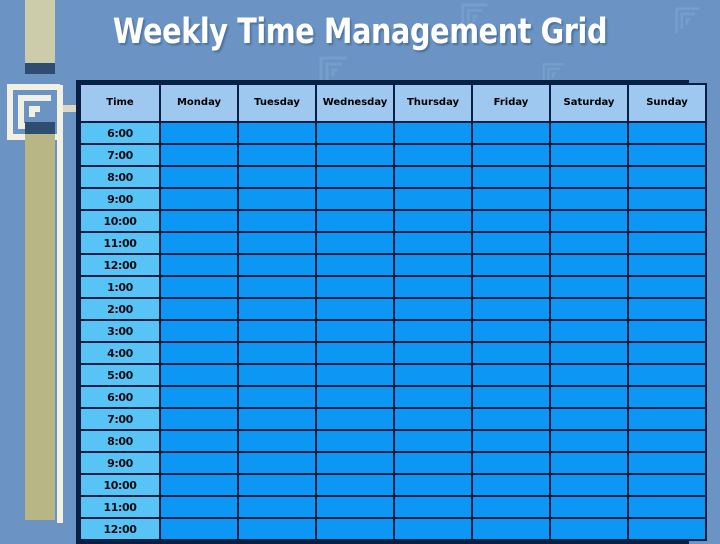 Image resolution: width=720 pixels, height=544 pixels. Describe the element at coordinates (355, 103) in the screenshot. I see `column-header-day: Wednesday` at that location.